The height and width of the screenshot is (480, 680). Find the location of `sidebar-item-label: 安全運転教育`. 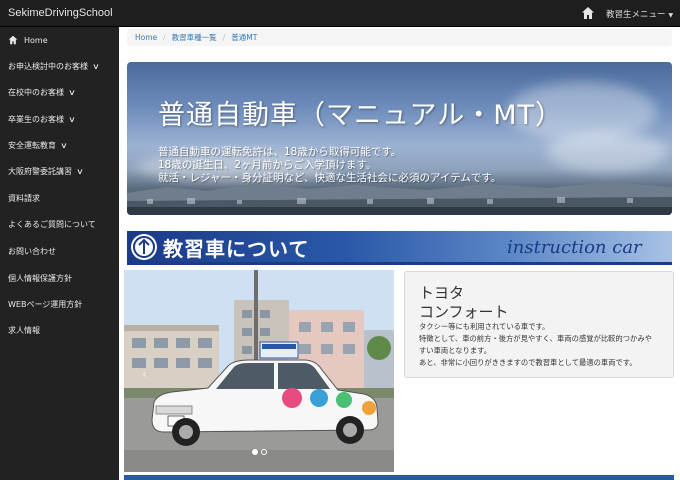

sidebar-item-label: 安全運転教育 is located at coordinates (32, 145).